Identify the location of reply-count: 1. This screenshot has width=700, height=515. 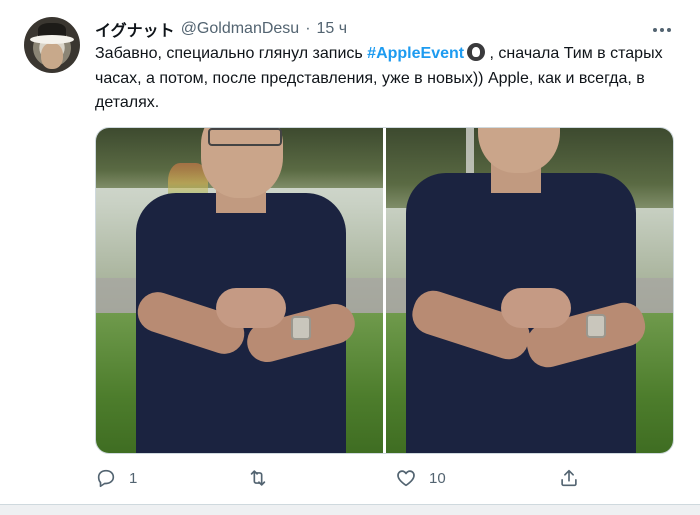
(133, 478).